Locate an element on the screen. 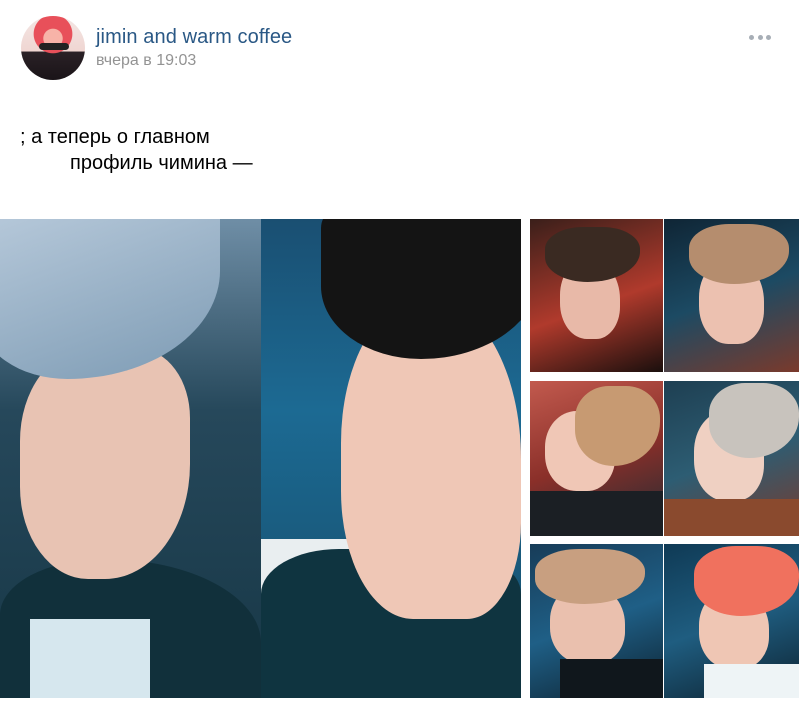  avatar is located at coordinates (53, 48).